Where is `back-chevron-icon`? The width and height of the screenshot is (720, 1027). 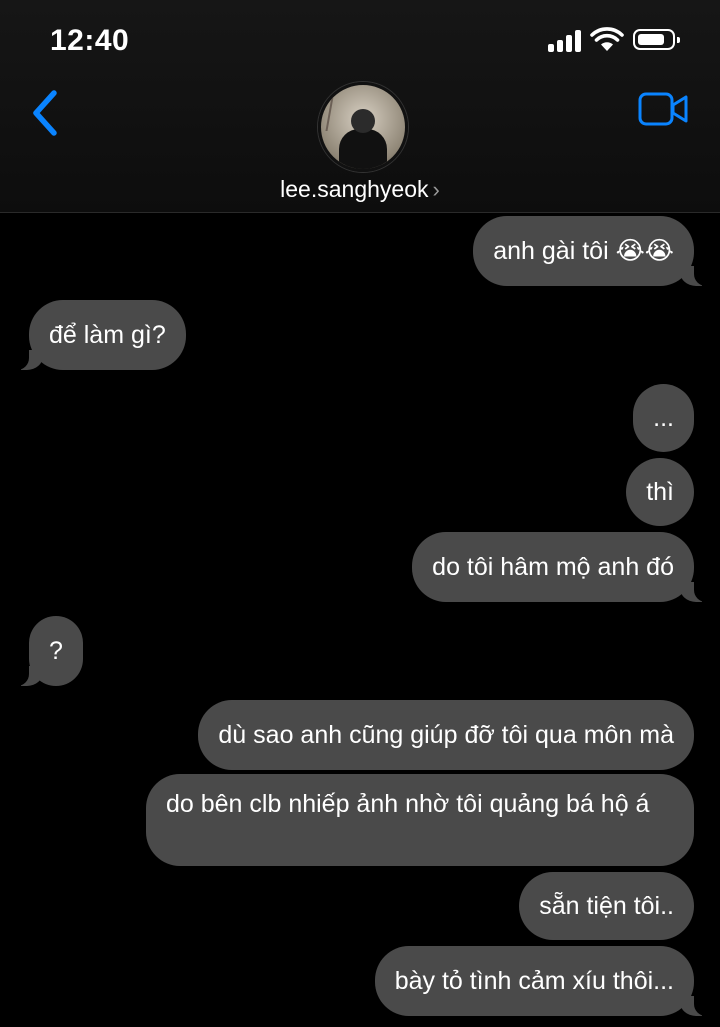
back-chevron-icon is located at coordinates (45, 113).